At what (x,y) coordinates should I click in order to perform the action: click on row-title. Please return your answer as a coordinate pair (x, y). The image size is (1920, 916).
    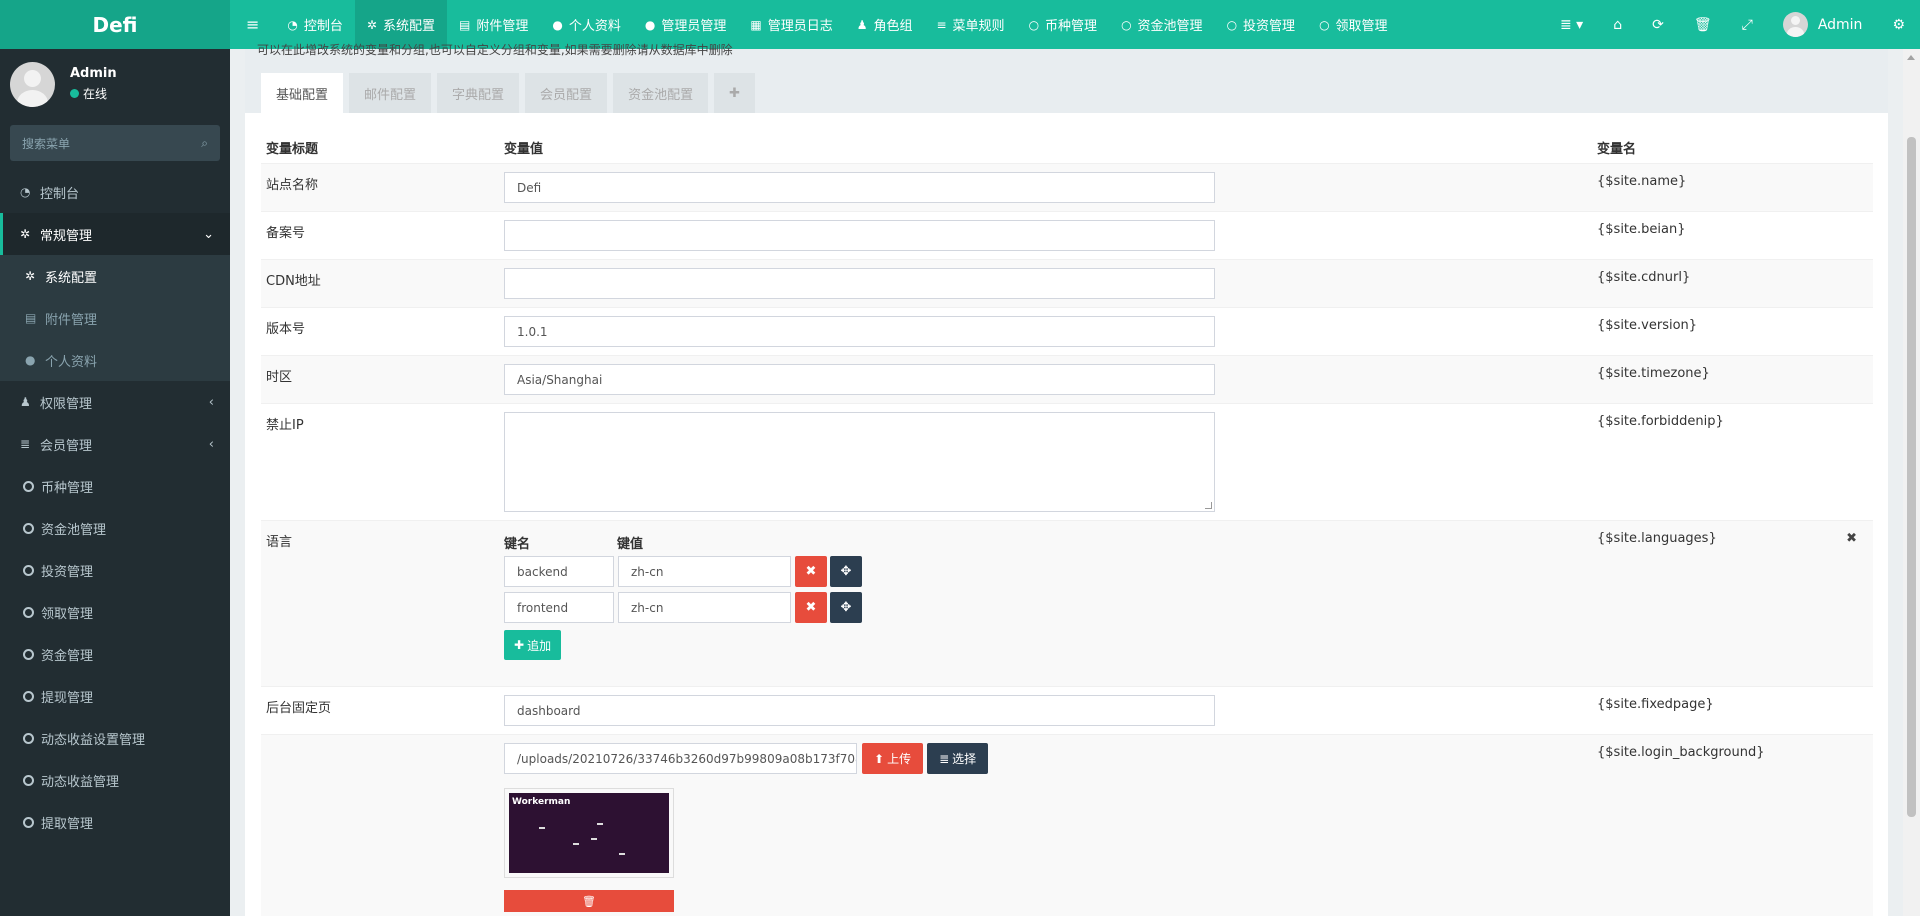
    Looking at the image, I should click on (382, 825).